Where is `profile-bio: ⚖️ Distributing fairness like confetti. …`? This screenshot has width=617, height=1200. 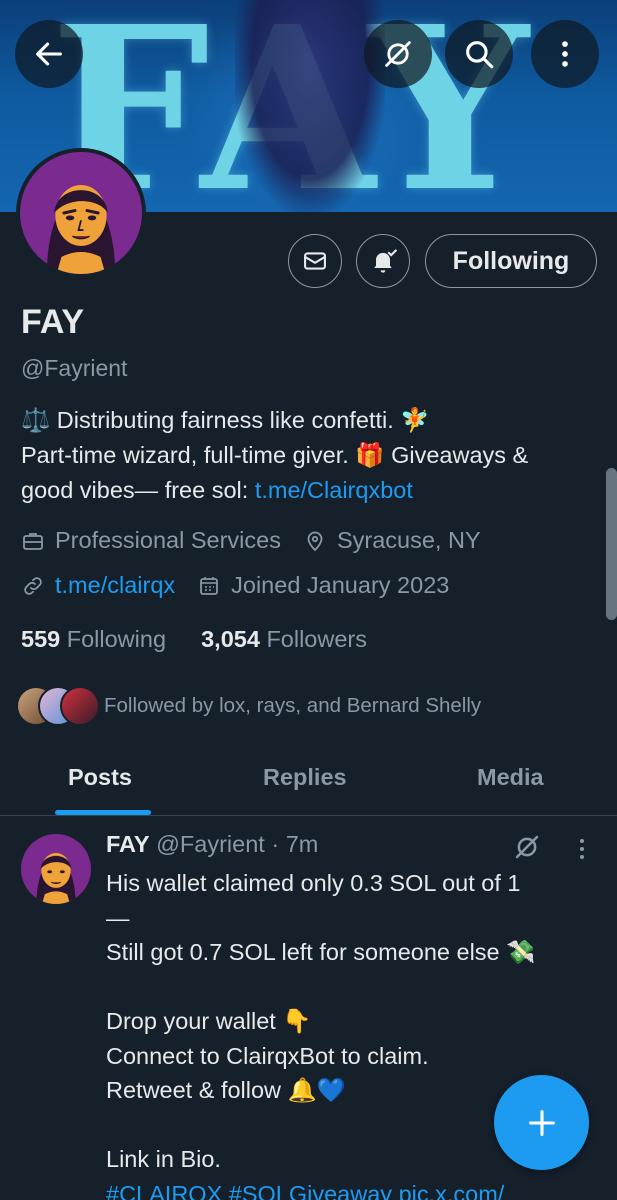
profile-bio: ⚖️ Distributing fairness like confetti. … is located at coordinates (311, 455).